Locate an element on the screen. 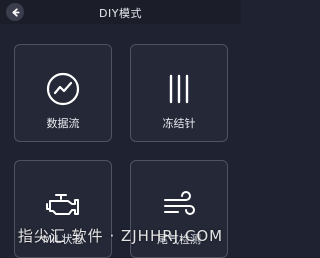  top-bar: DIY模式 is located at coordinates (120, 12).